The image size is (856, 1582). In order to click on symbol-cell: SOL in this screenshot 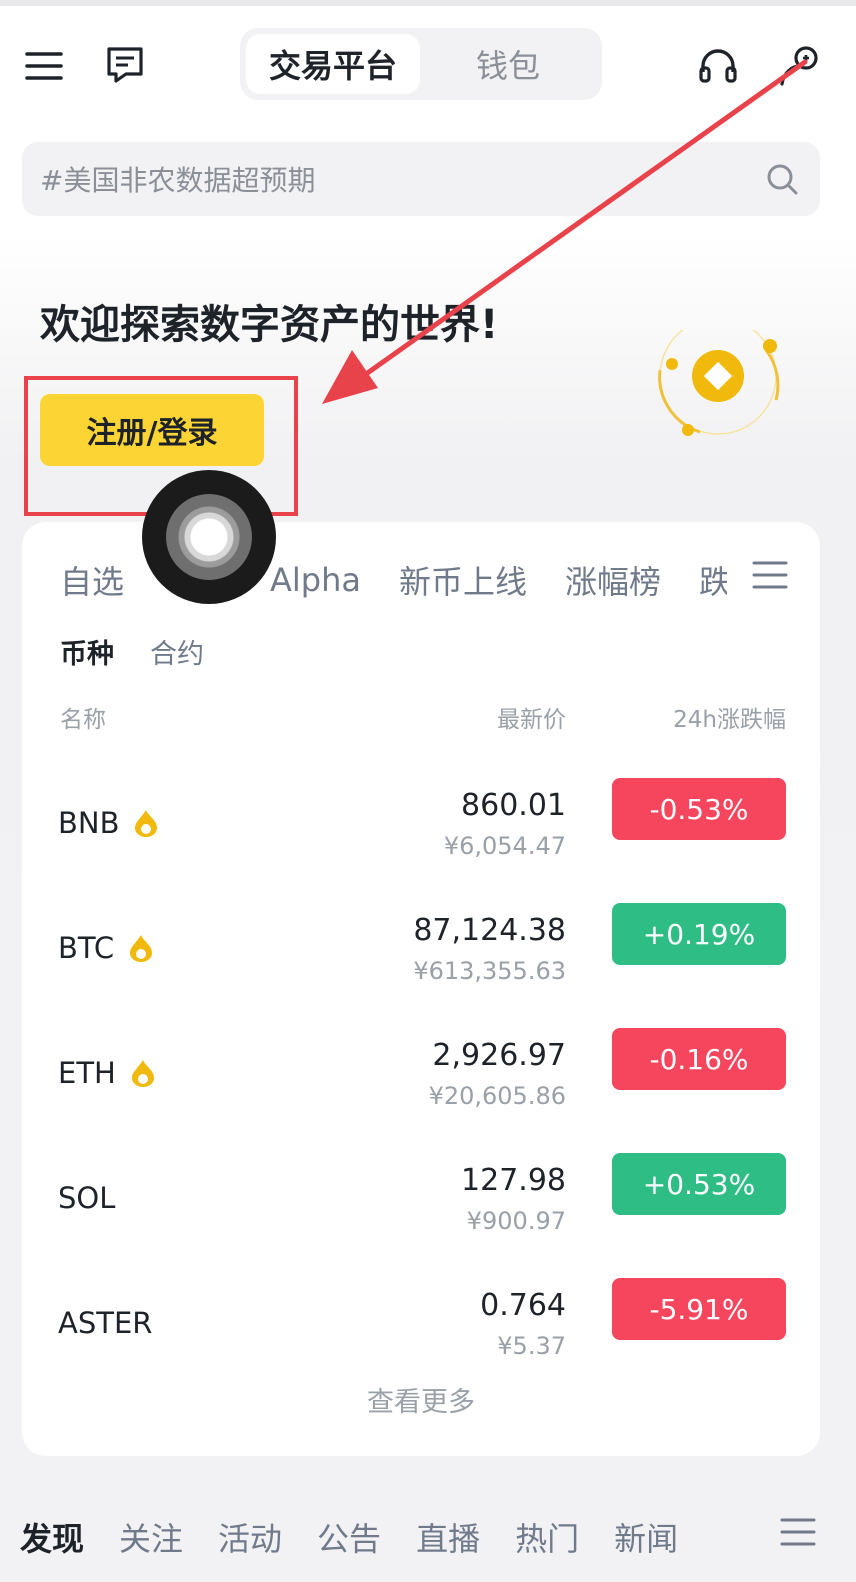, I will do `click(86, 1198)`.